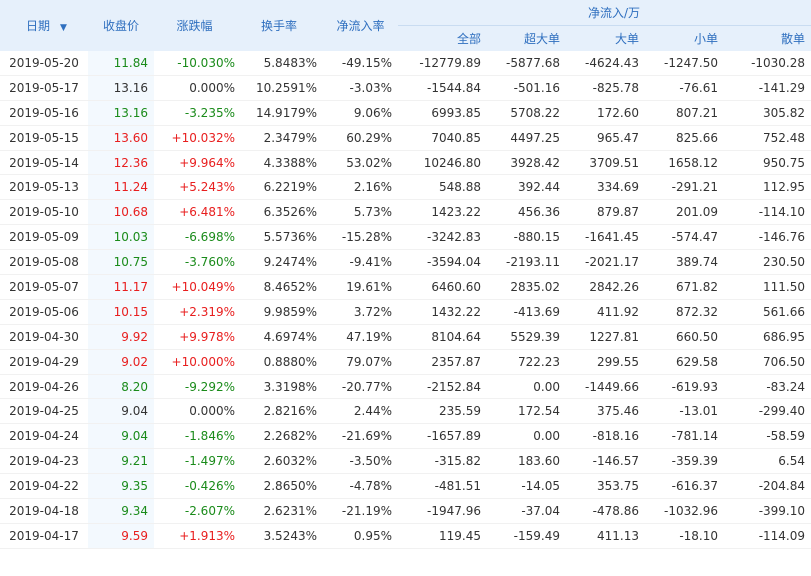 Image resolution: width=811 pixels, height=576 pixels. I want to click on cell-date: 2019-05-10, so click(44, 212).